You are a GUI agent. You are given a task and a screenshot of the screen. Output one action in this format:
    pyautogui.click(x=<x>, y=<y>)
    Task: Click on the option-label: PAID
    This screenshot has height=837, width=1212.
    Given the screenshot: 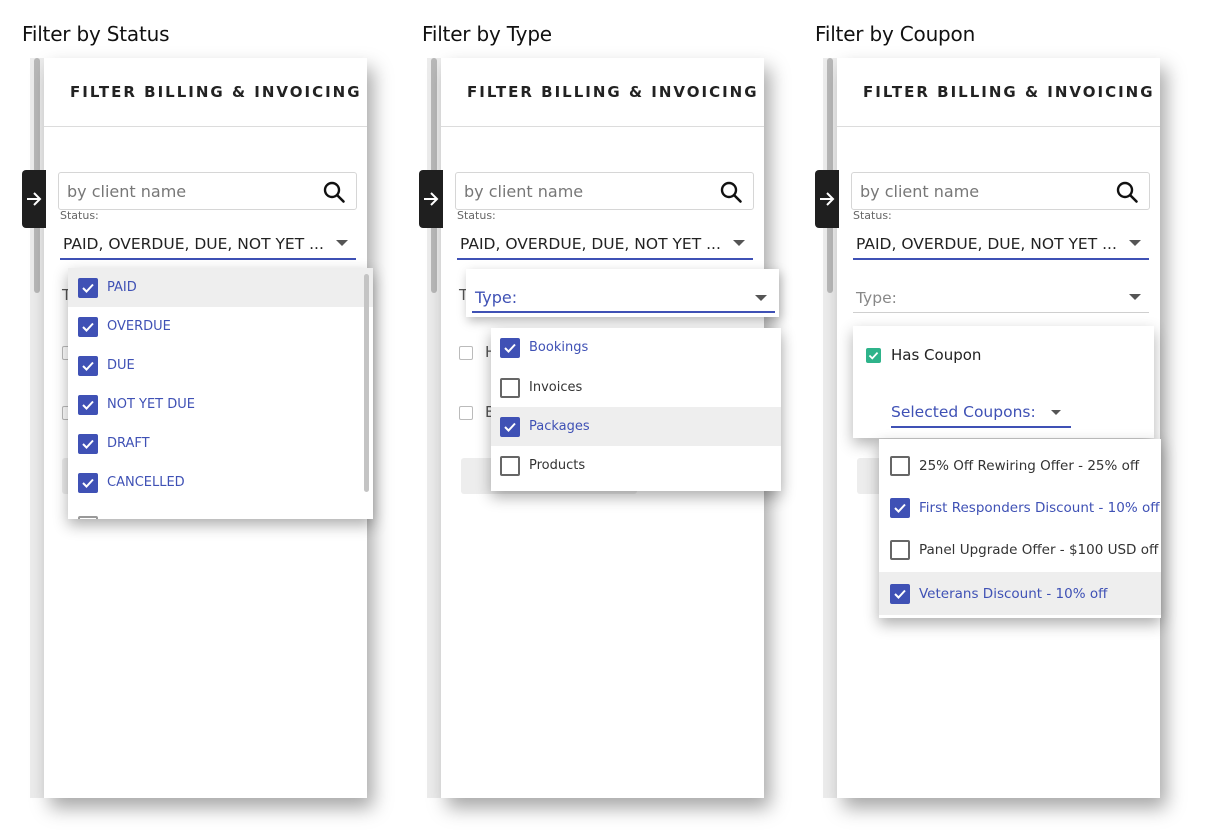 What is the action you would take?
    pyautogui.click(x=122, y=287)
    